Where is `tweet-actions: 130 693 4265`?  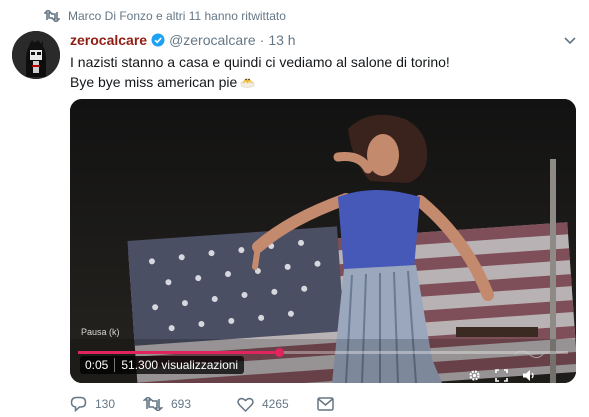
tweet-actions: 130 693 4265 is located at coordinates (202, 404).